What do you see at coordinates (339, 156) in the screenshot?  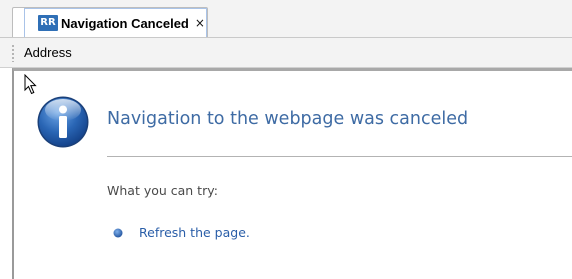 I see `divider` at bounding box center [339, 156].